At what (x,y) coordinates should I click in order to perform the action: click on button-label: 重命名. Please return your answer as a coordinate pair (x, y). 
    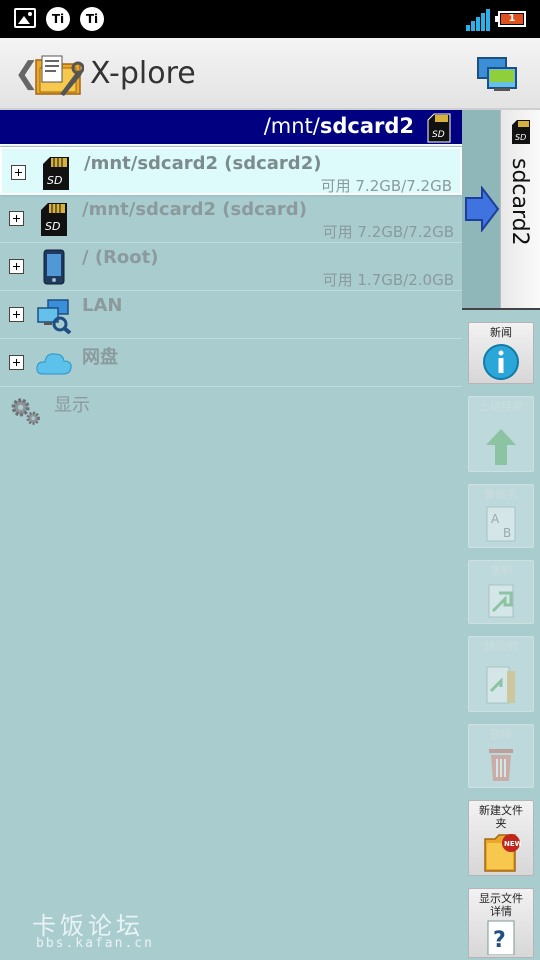
    Looking at the image, I should click on (501, 494).